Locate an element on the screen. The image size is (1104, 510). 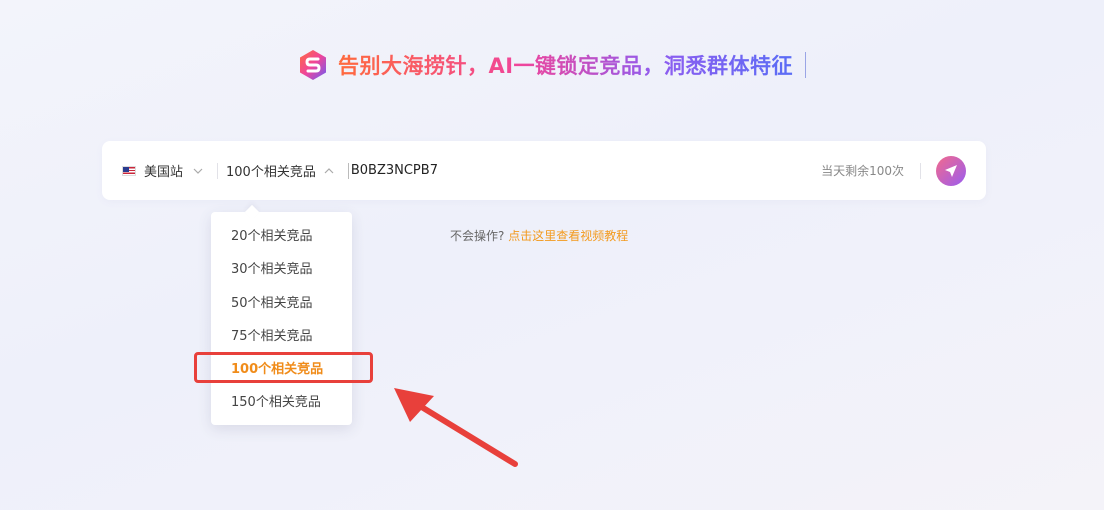
dropdown-option: 30个相关竞品 is located at coordinates (281, 269).